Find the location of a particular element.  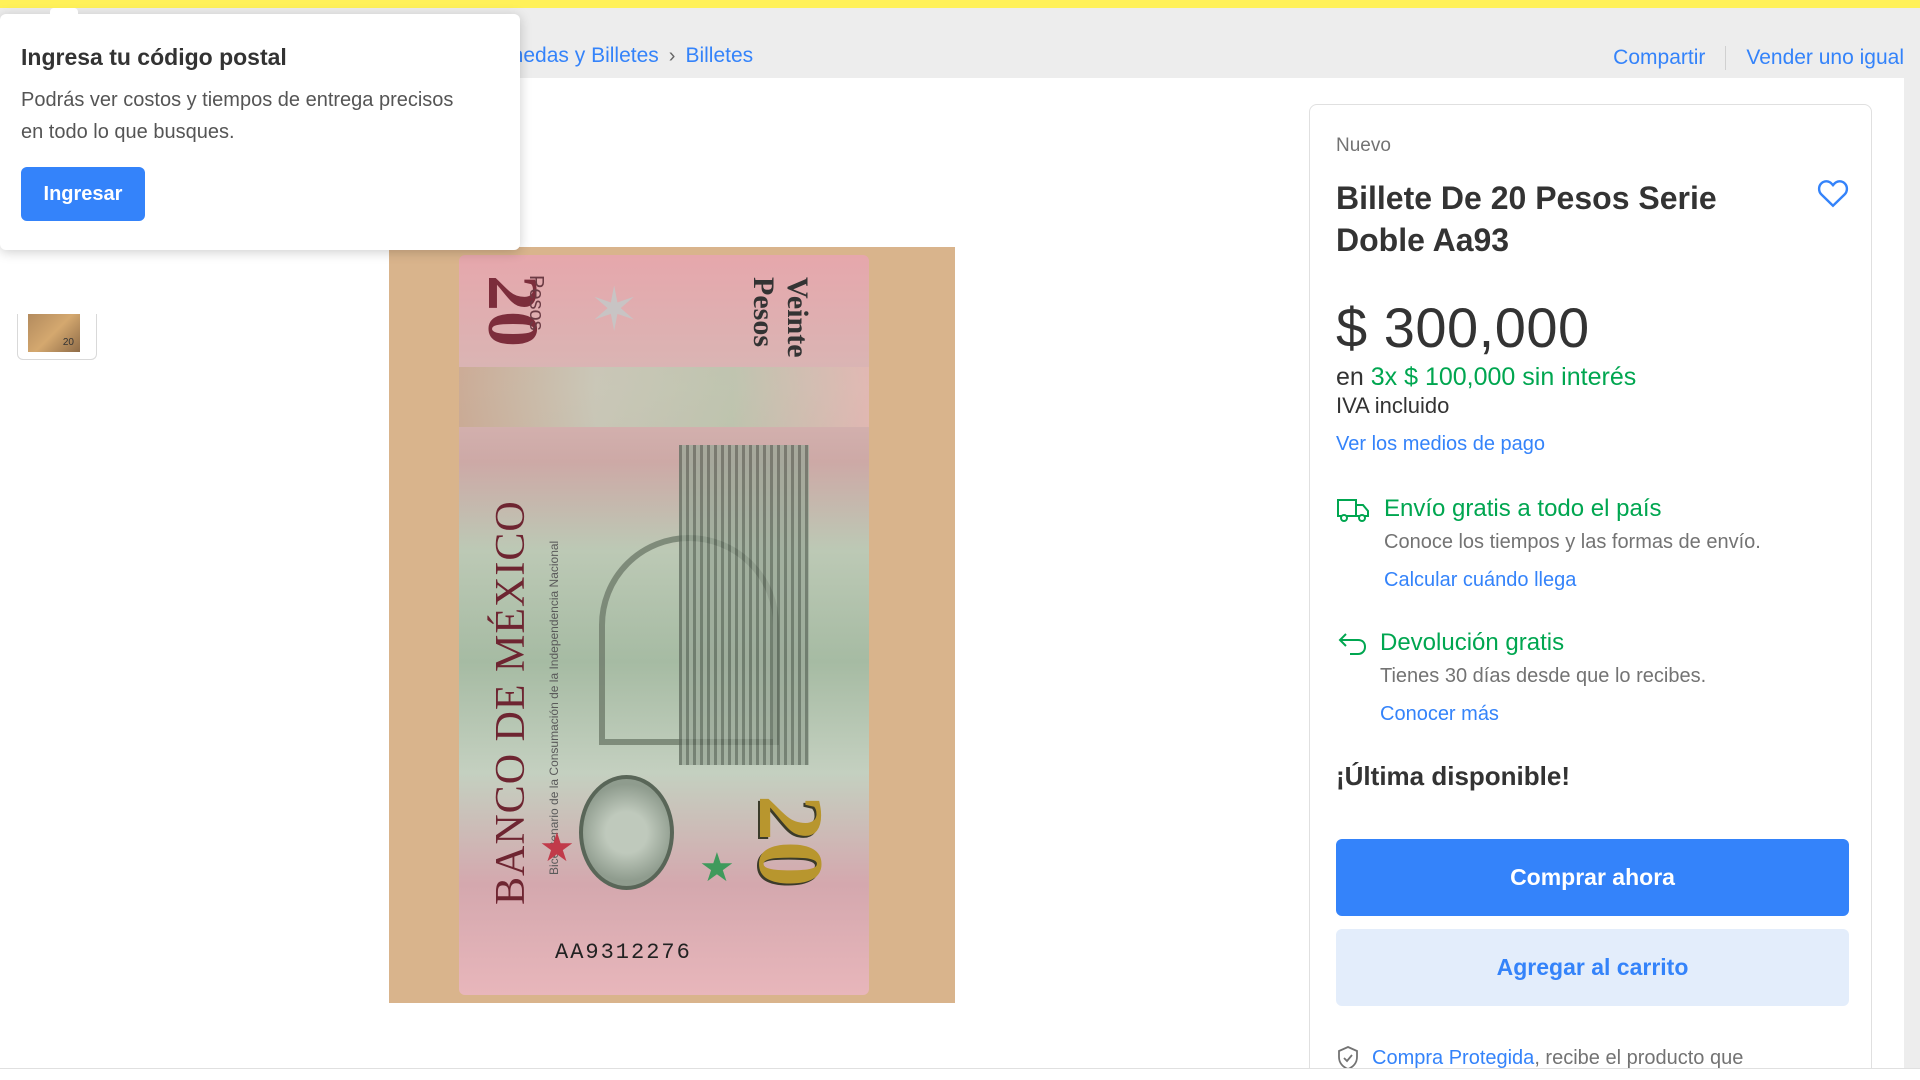

banknote-star-watermark: ✶ is located at coordinates (614, 309).